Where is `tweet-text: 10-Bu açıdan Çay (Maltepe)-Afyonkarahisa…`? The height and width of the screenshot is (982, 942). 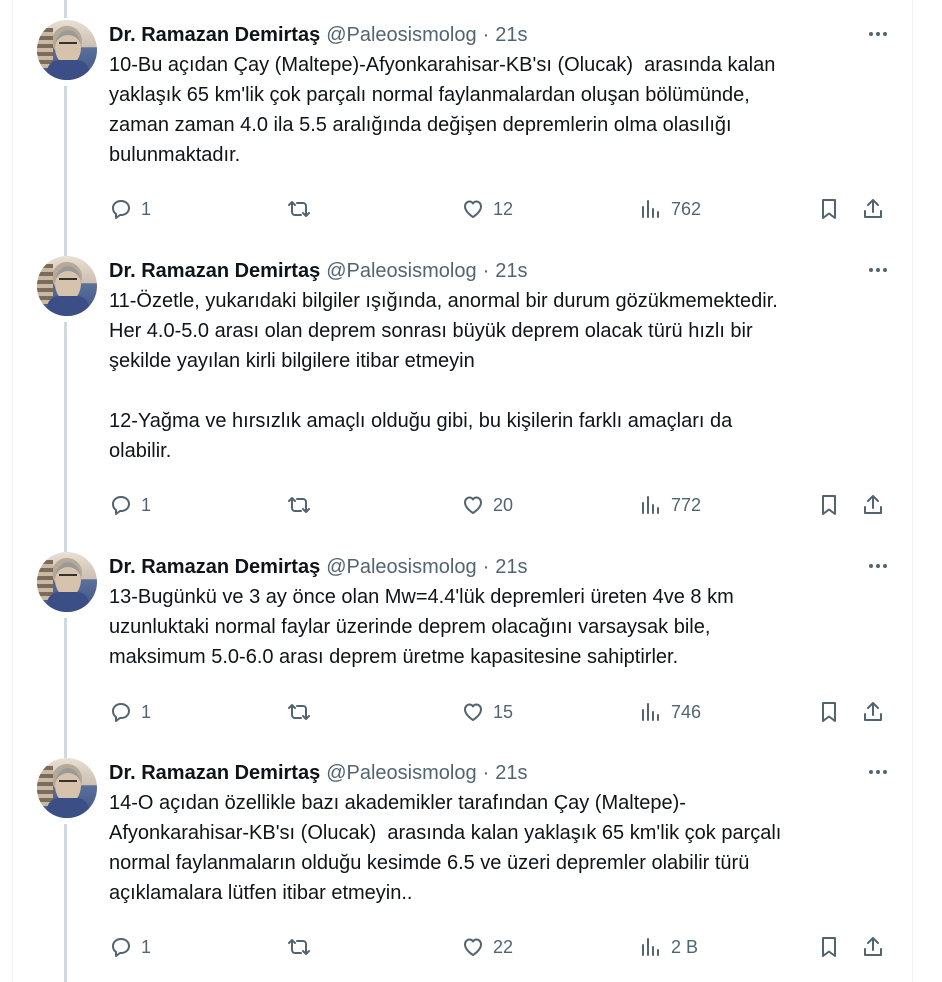 tweet-text: 10-Bu açıdan Çay (Maltepe)-Afyonkarahisa… is located at coordinates (442, 110).